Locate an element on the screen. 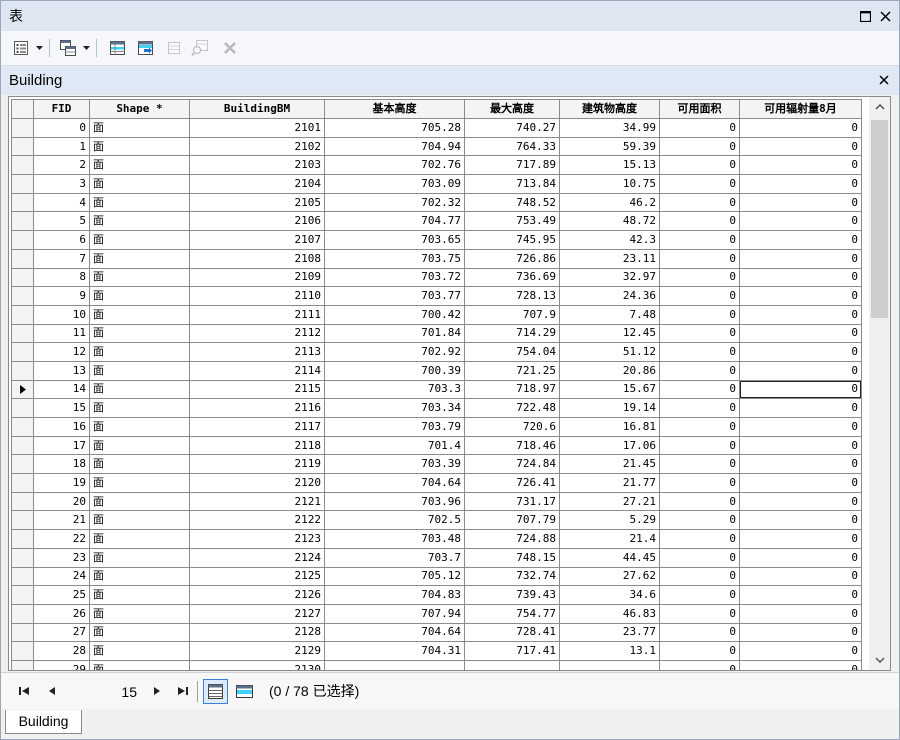 The height and width of the screenshot is (740, 900). table-row: 23 面 2124 703.7 748.15 44.45 0 0 is located at coordinates (436, 557).